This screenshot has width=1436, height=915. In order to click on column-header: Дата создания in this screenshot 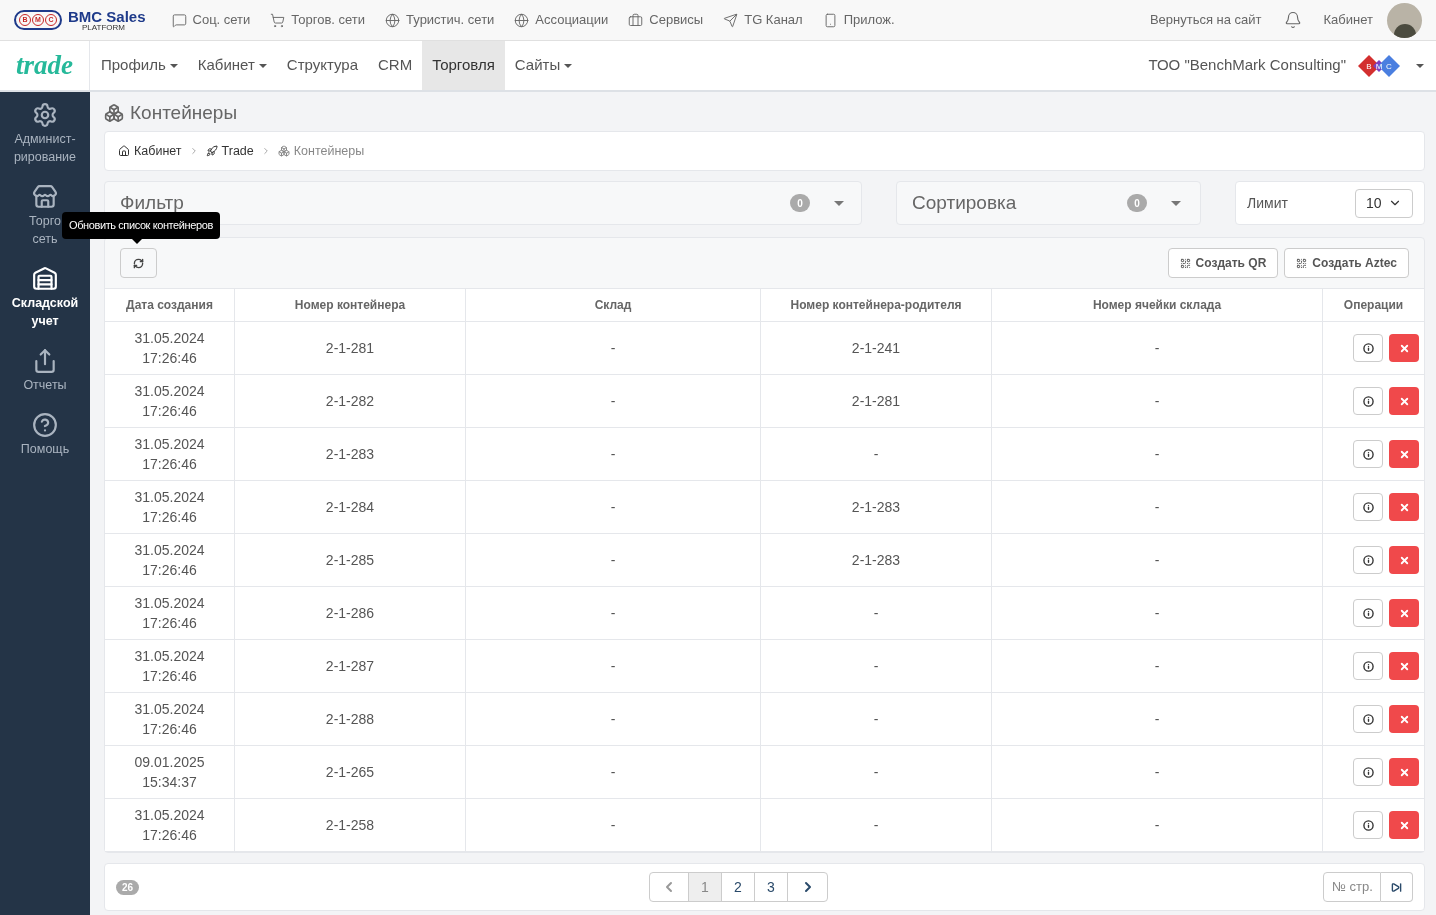, I will do `click(170, 305)`.